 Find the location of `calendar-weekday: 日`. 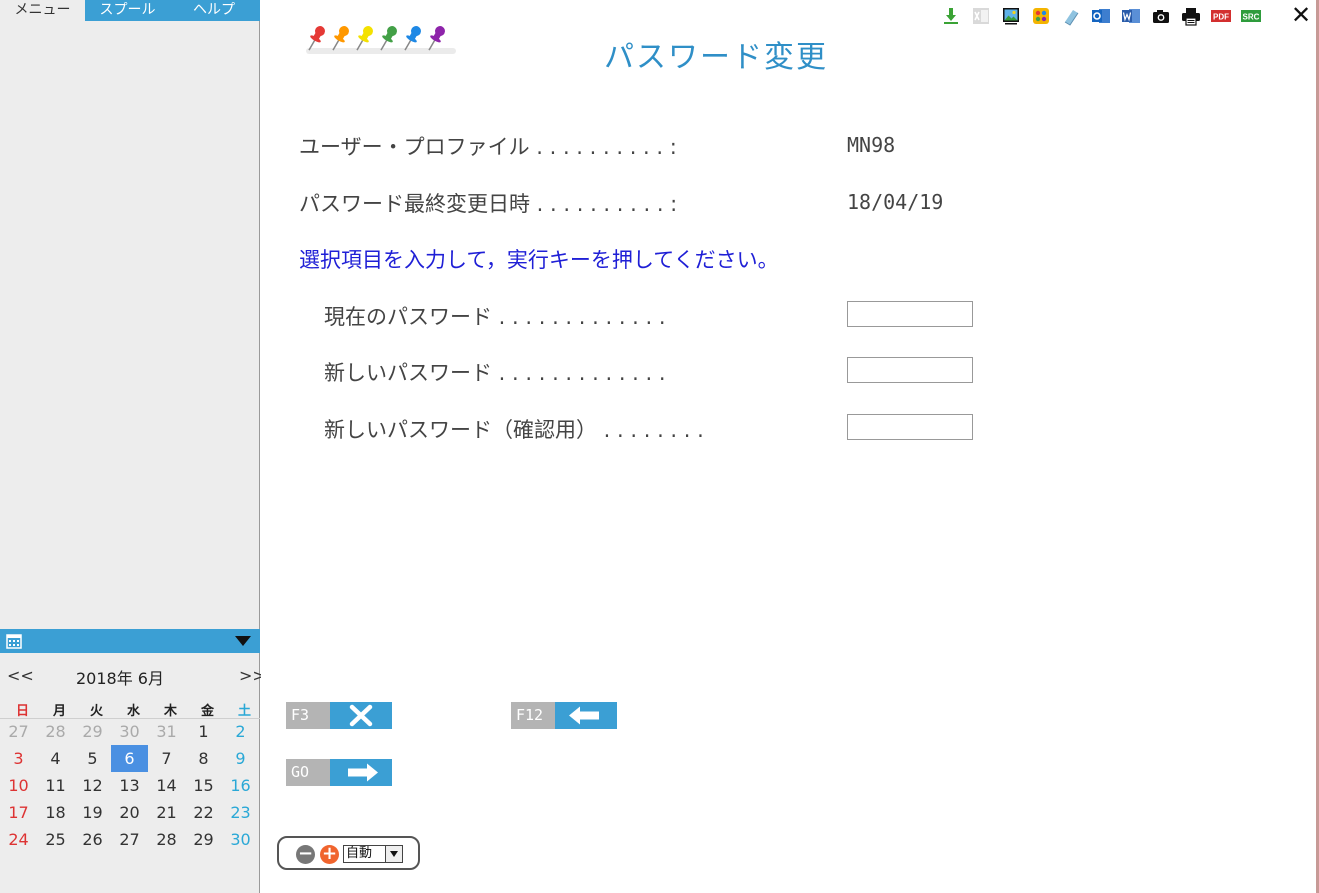

calendar-weekday: 日 is located at coordinates (22, 711).